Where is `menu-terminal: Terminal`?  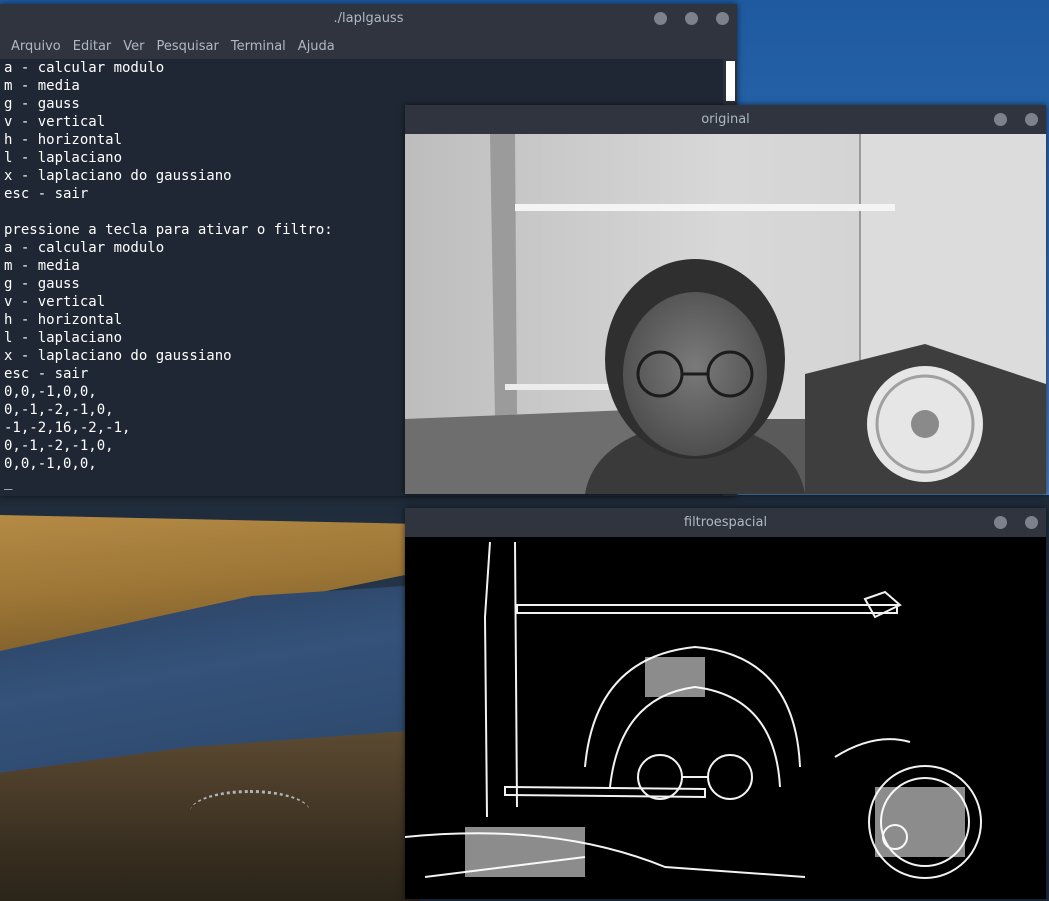
menu-terminal: Terminal is located at coordinates (258, 46).